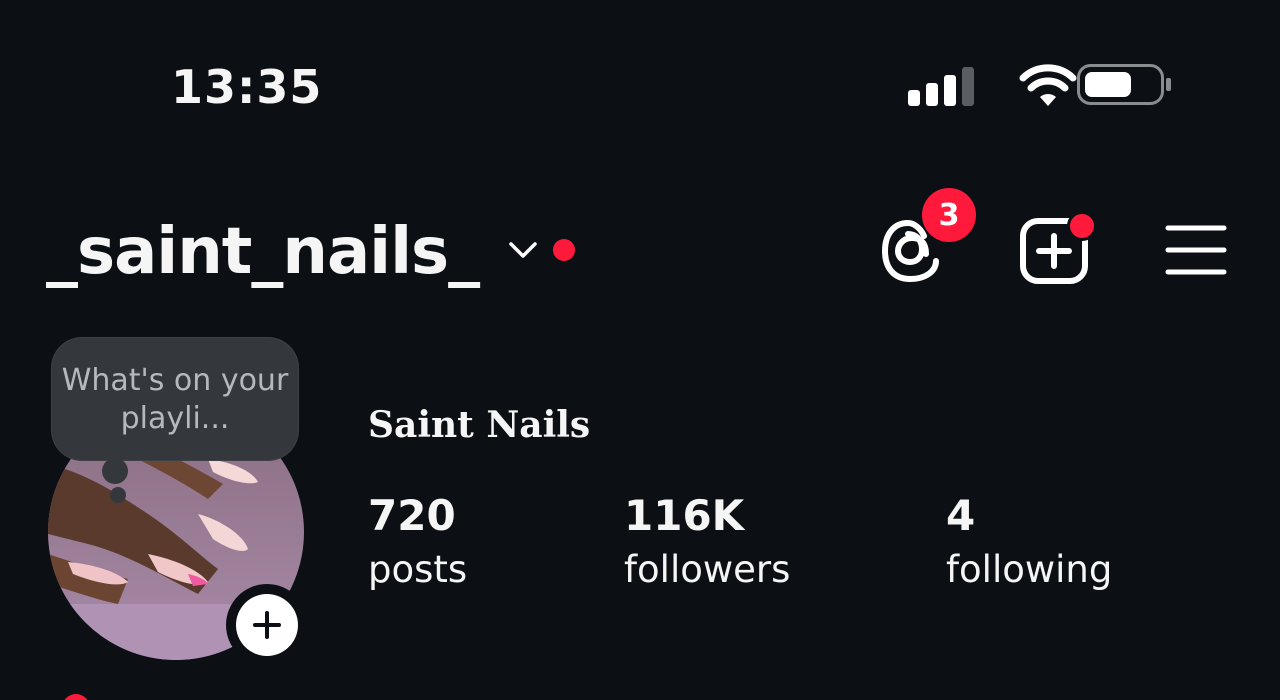  Describe the element at coordinates (1124, 84) in the screenshot. I see `battery-icon` at that location.